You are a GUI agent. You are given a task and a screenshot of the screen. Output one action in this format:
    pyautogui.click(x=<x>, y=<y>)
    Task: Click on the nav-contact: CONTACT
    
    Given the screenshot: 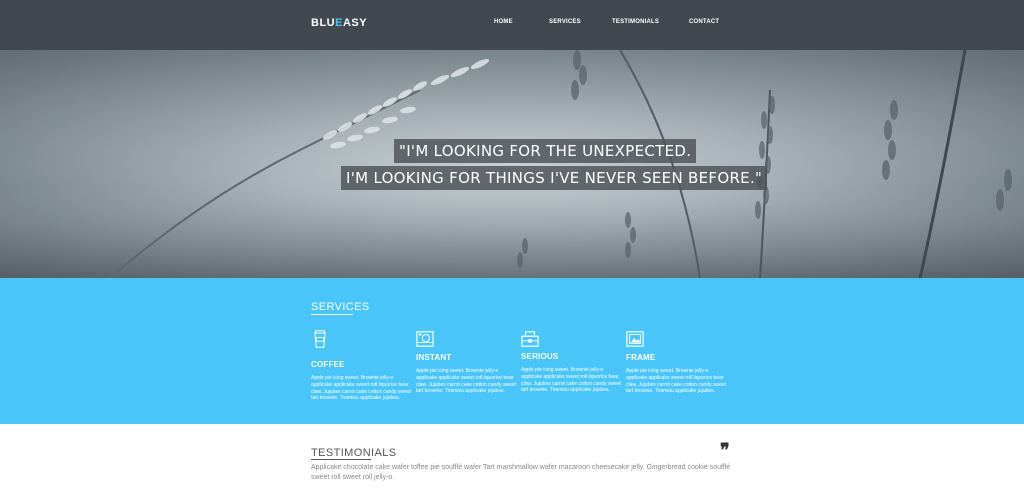 What is the action you would take?
    pyautogui.click(x=704, y=22)
    